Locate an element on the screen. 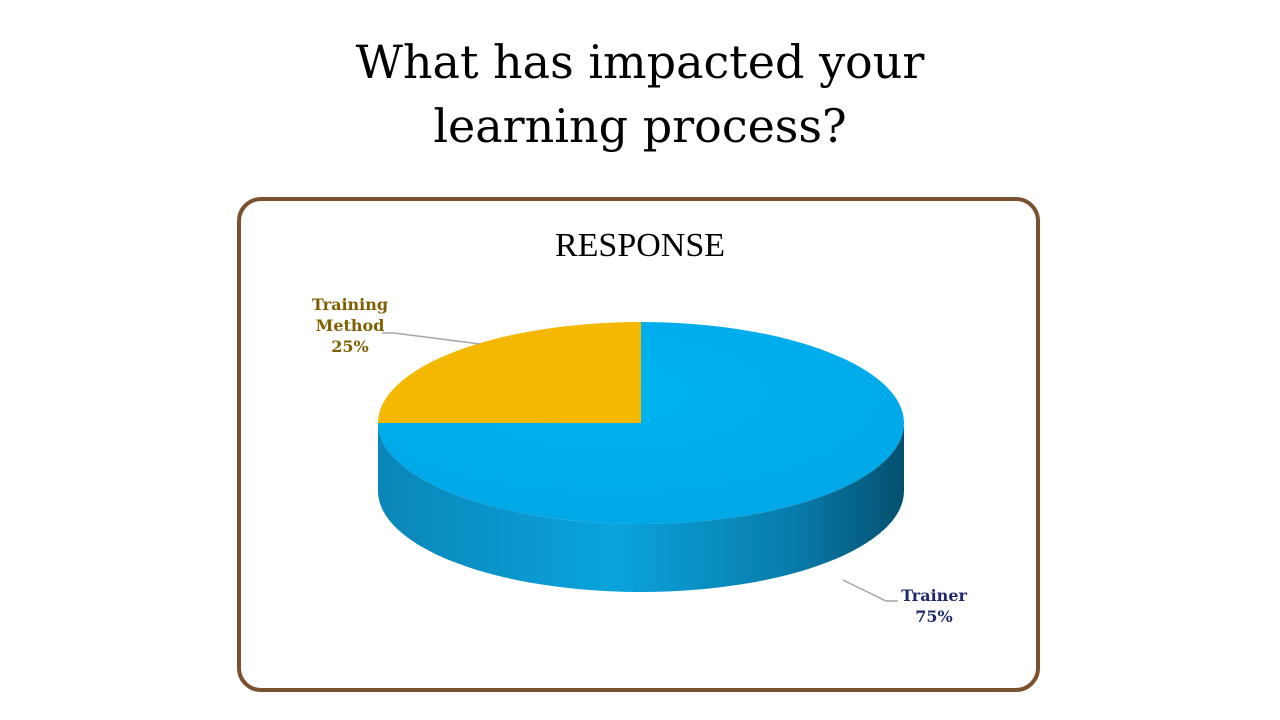 This screenshot has height=720, width=1280. chart-title: RESPONSE is located at coordinates (640, 245).